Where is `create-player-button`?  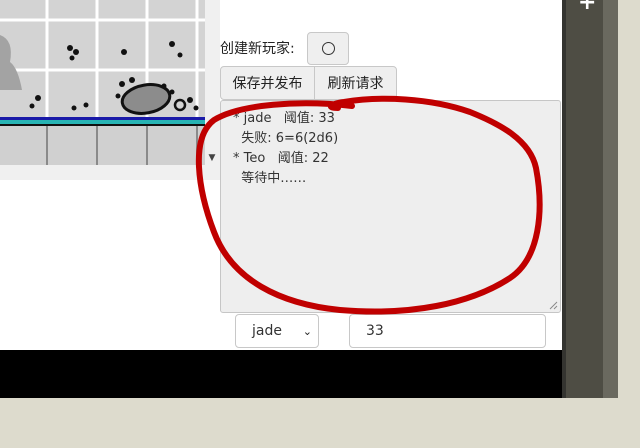
create-player-button is located at coordinates (328, 48).